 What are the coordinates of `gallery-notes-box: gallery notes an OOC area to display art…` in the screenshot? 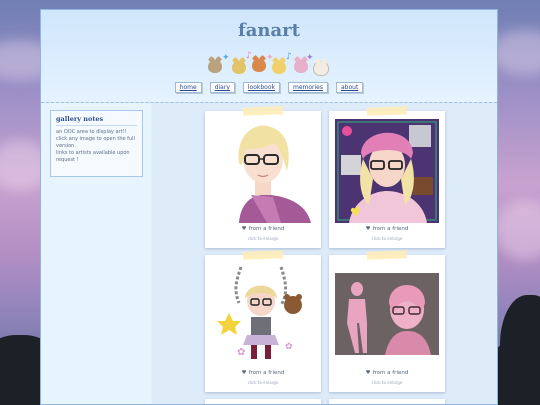 It's located at (96, 143).